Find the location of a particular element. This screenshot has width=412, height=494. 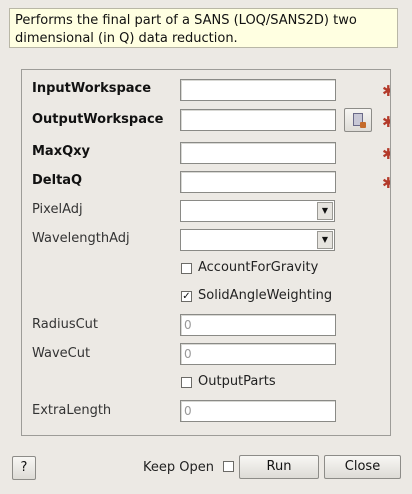

wave-cut-field: 0 is located at coordinates (258, 354).